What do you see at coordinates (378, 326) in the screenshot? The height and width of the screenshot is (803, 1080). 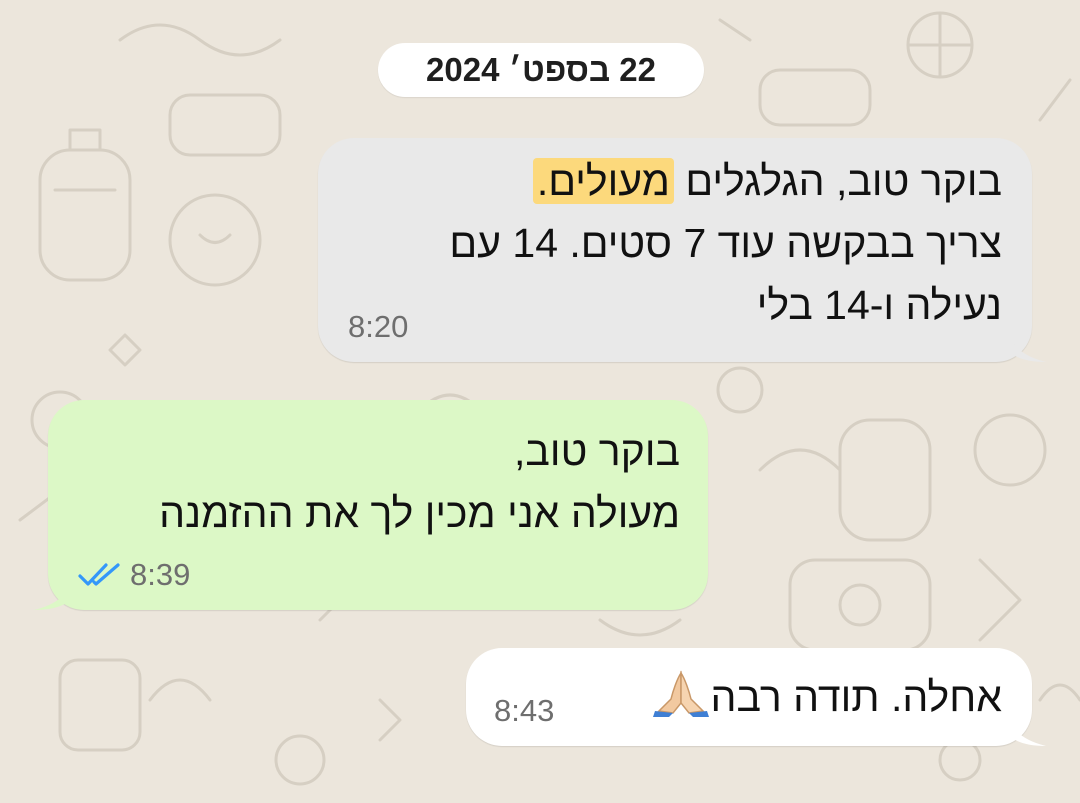 I see `message-timestamp: 8:20` at bounding box center [378, 326].